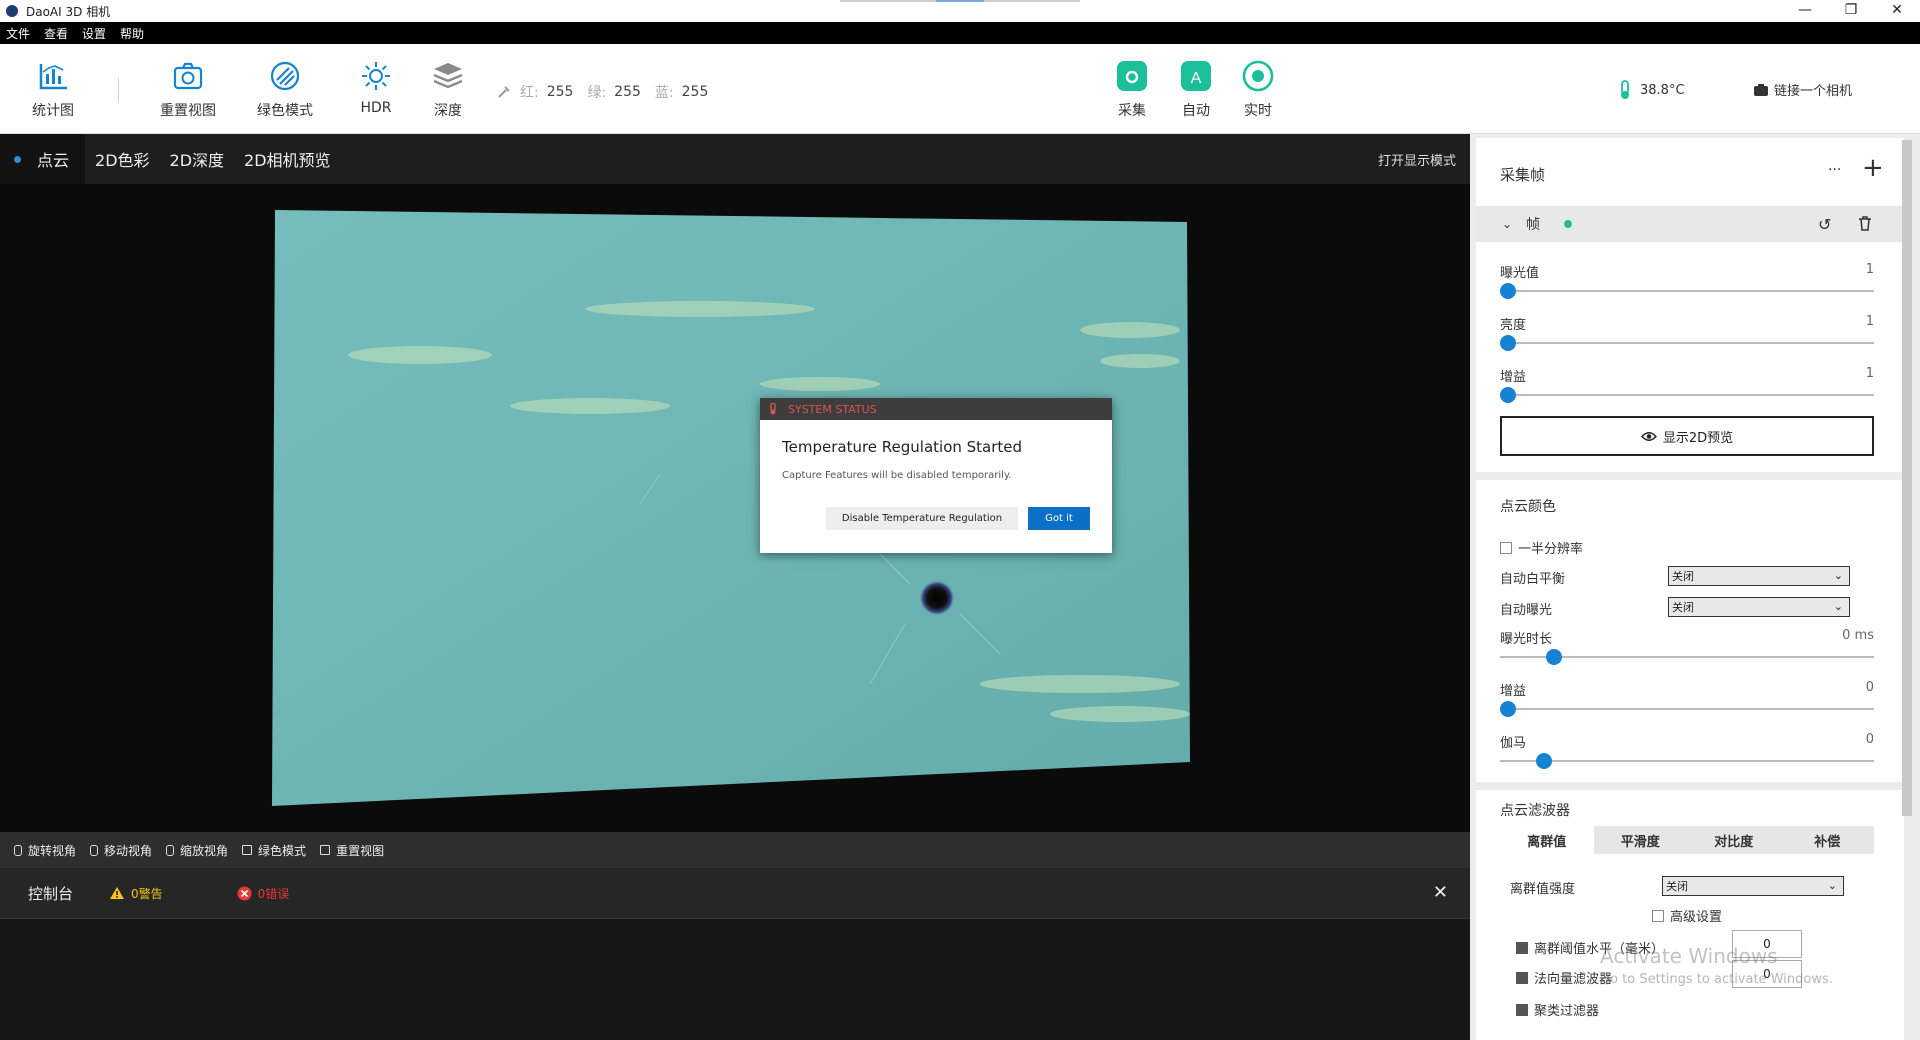 The image size is (1920, 1040). I want to click on red-label: 红:, so click(529, 93).